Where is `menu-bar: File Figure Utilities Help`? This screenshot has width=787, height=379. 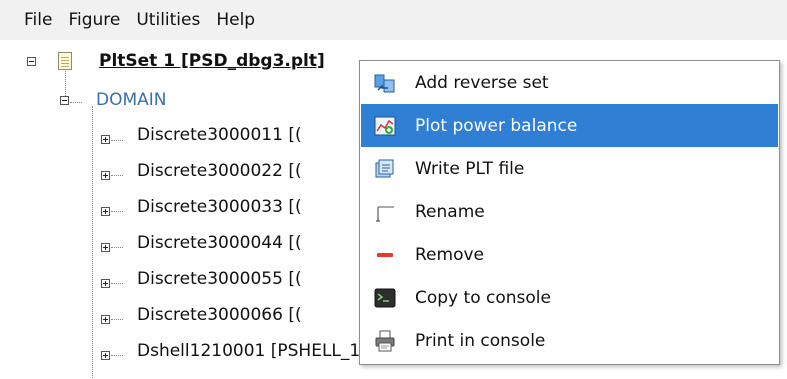
menu-bar: File Figure Utilities Help is located at coordinates (393, 20).